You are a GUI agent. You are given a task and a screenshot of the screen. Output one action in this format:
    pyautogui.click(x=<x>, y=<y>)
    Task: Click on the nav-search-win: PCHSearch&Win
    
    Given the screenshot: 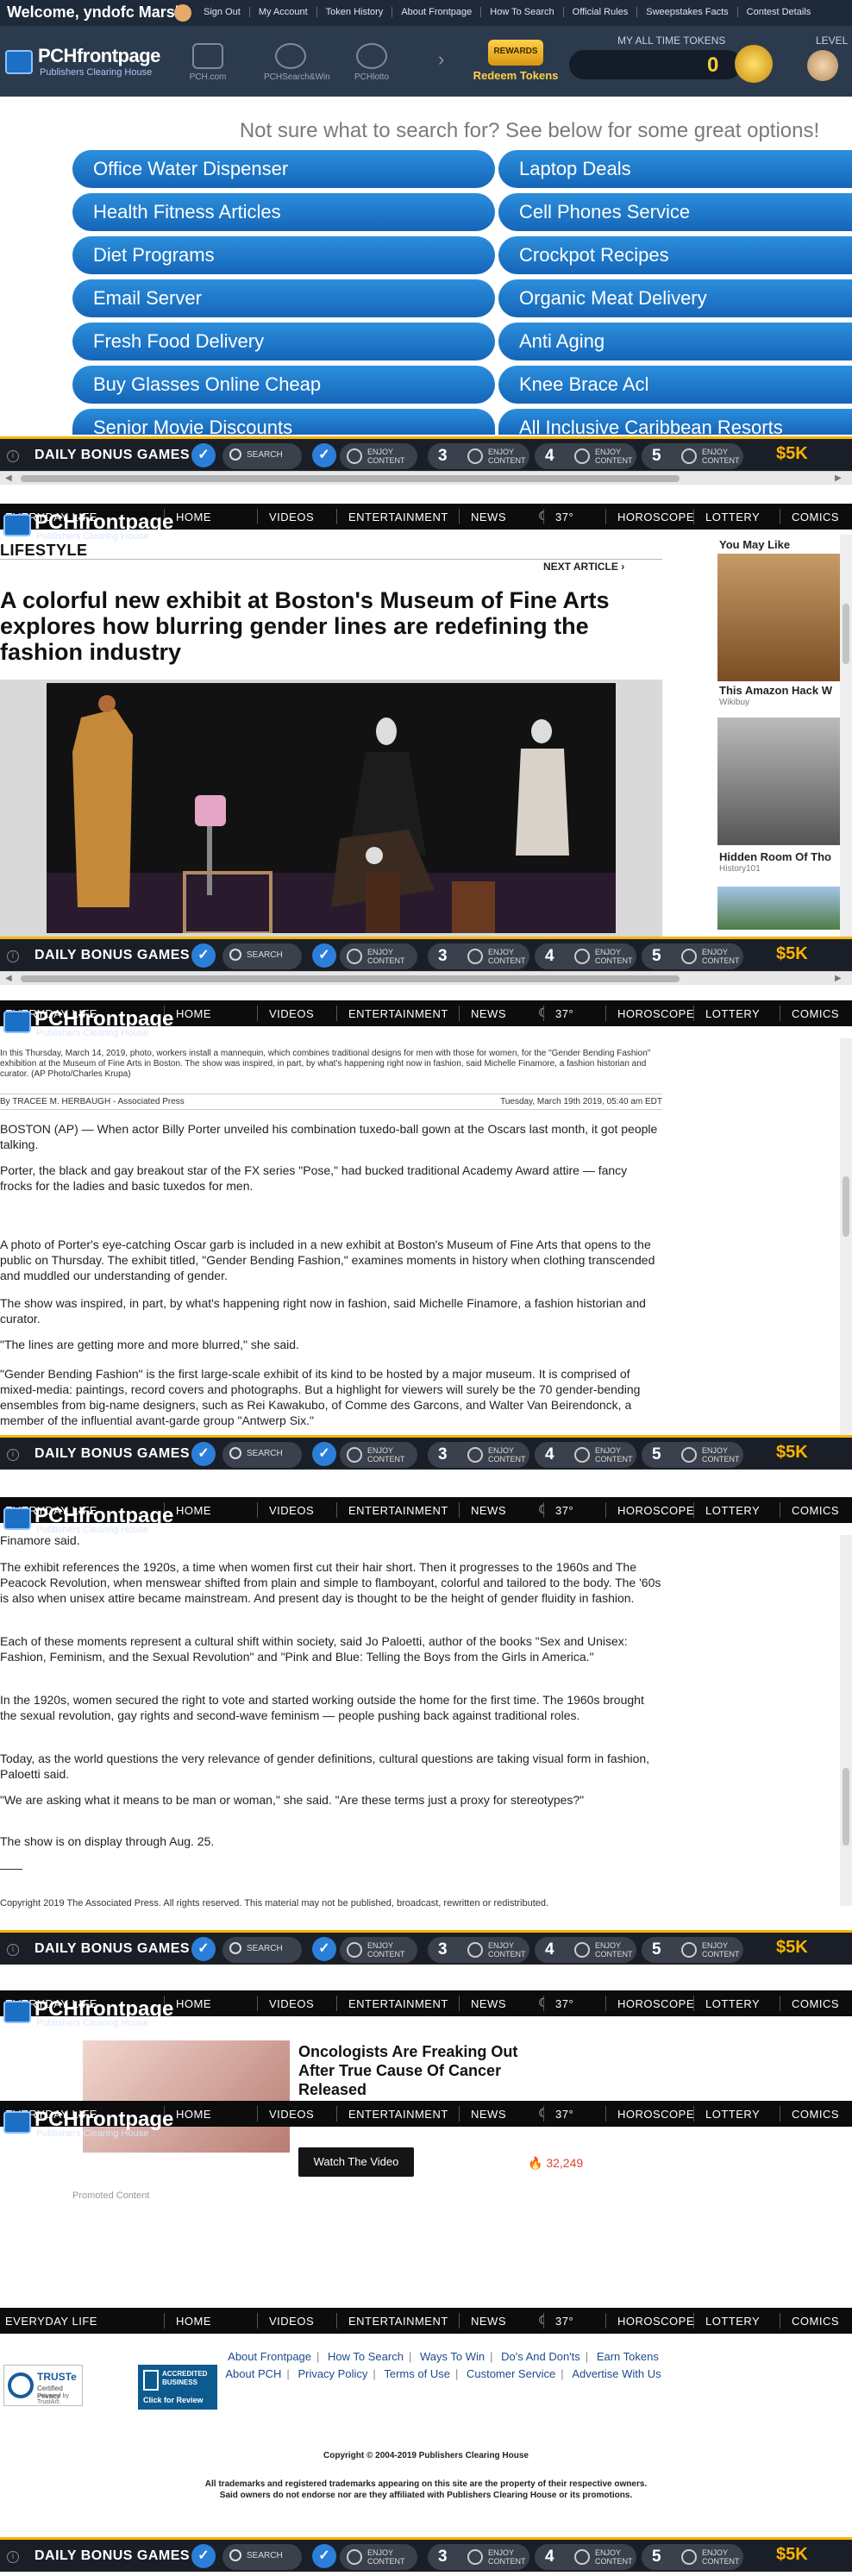 What is the action you would take?
    pyautogui.click(x=297, y=62)
    